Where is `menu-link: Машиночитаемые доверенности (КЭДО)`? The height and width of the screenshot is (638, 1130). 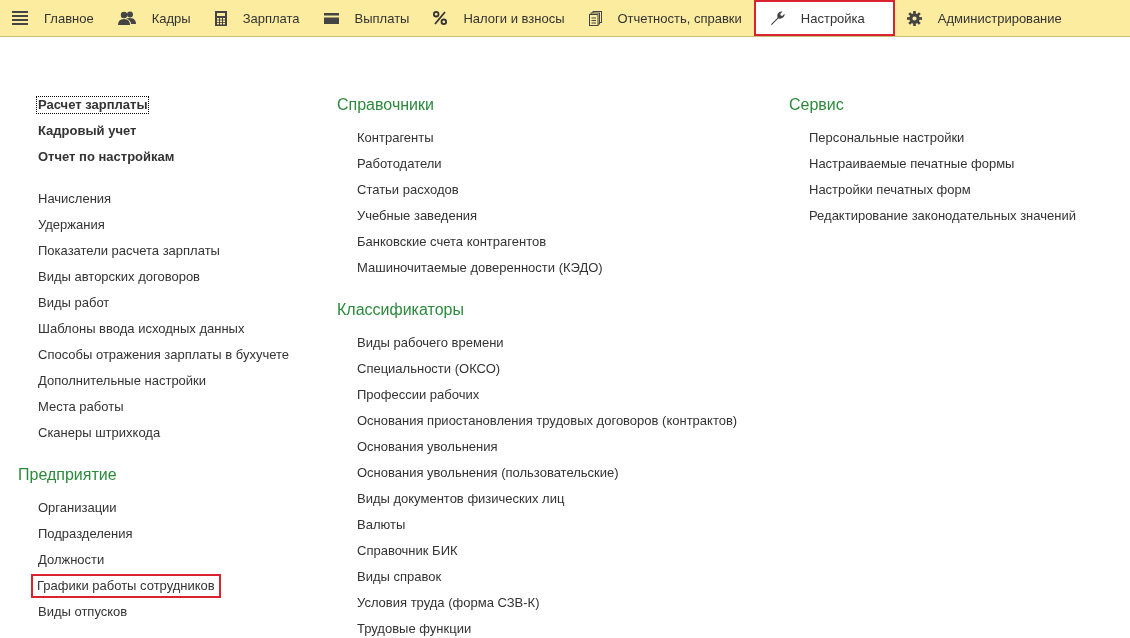 menu-link: Машиночитаемые доверенности (КЭДО) is located at coordinates (480, 268).